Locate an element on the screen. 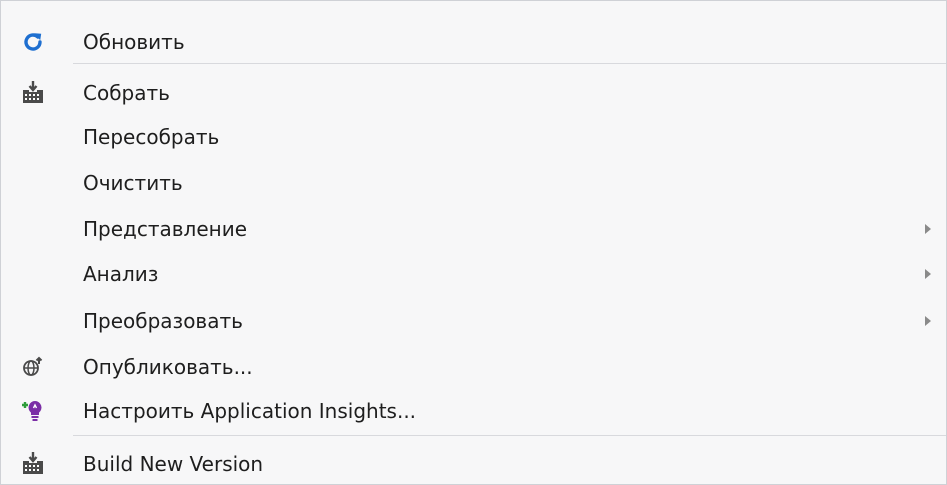 The height and width of the screenshot is (485, 947). menu-item-label: Обновить is located at coordinates (134, 42).